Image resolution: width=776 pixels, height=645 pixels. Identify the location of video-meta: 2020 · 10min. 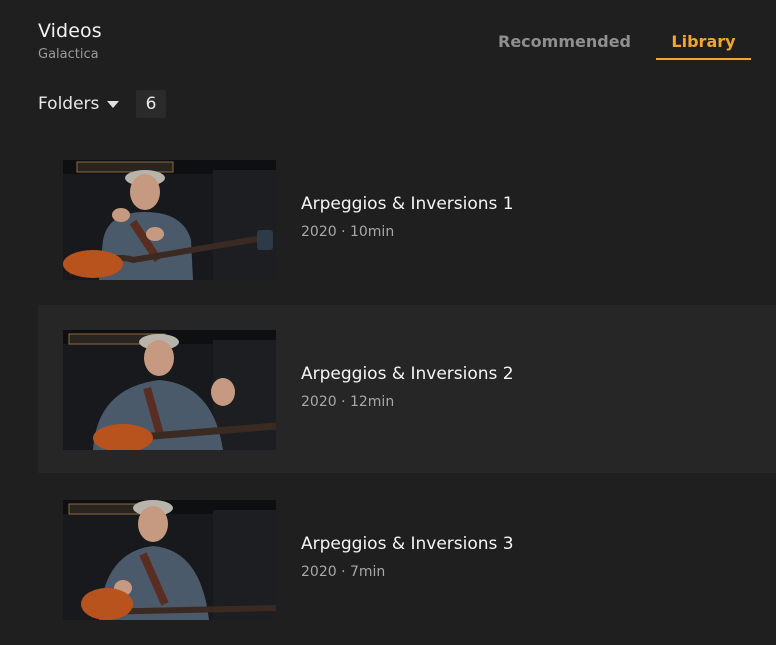
(348, 232).